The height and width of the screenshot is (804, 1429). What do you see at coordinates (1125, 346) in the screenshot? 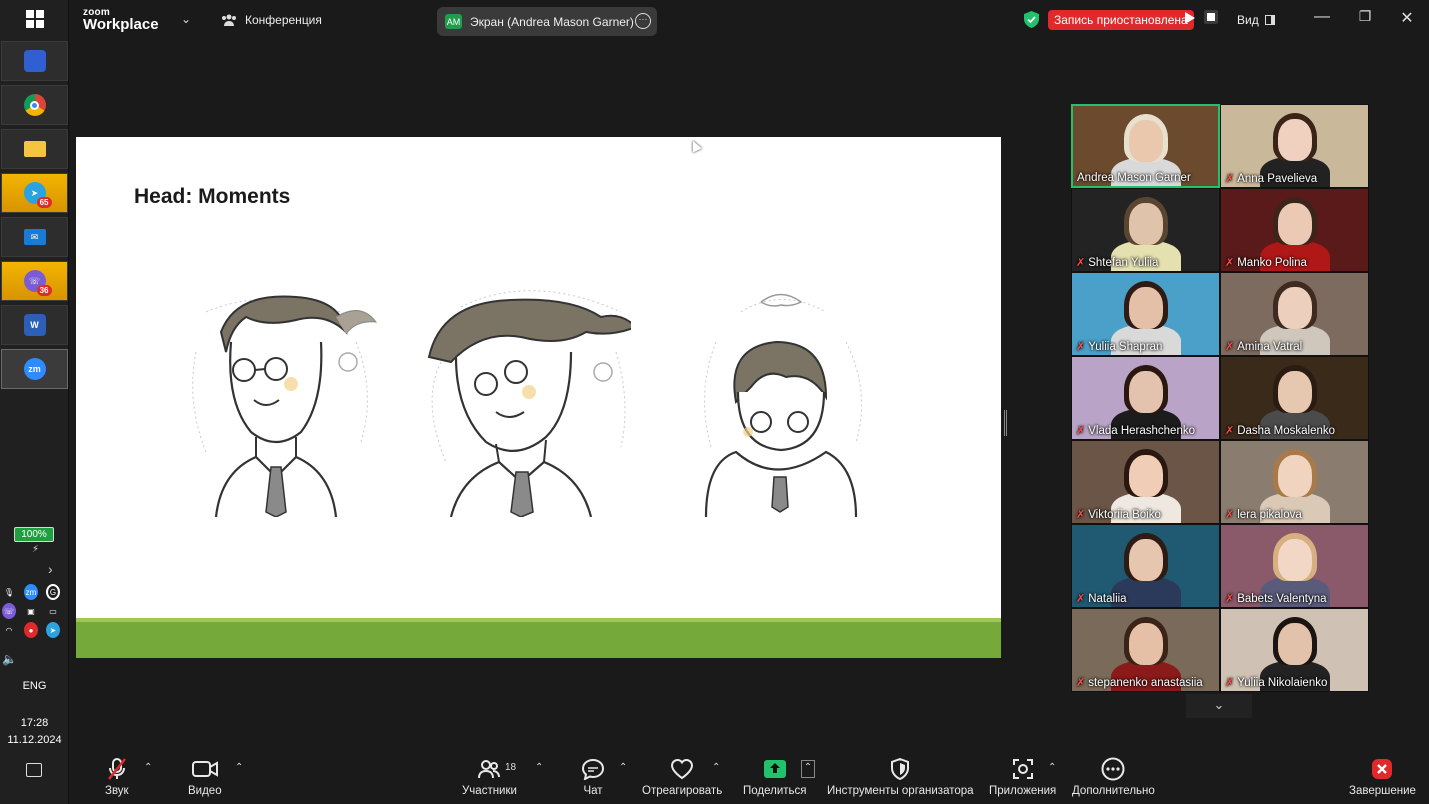
I see `participant-name: Yuliia Shapran` at bounding box center [1125, 346].